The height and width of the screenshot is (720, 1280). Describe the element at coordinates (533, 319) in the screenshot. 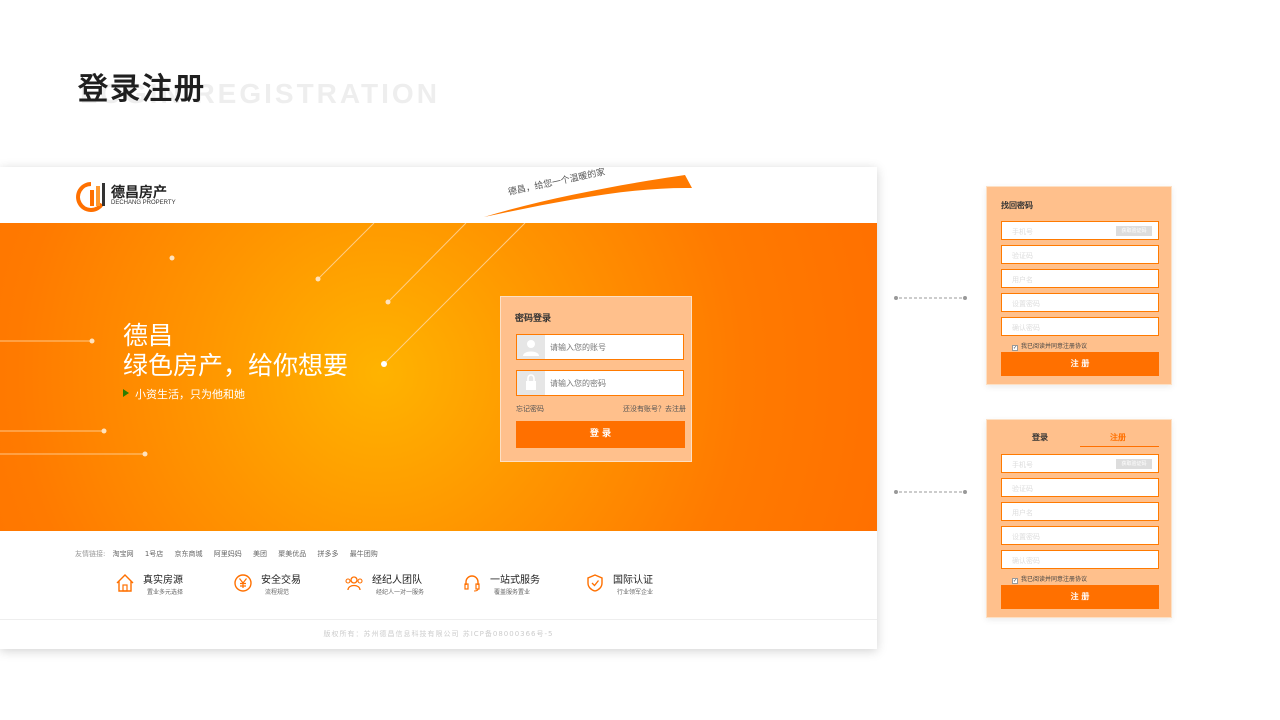

I see `login-title: 密码登录` at that location.